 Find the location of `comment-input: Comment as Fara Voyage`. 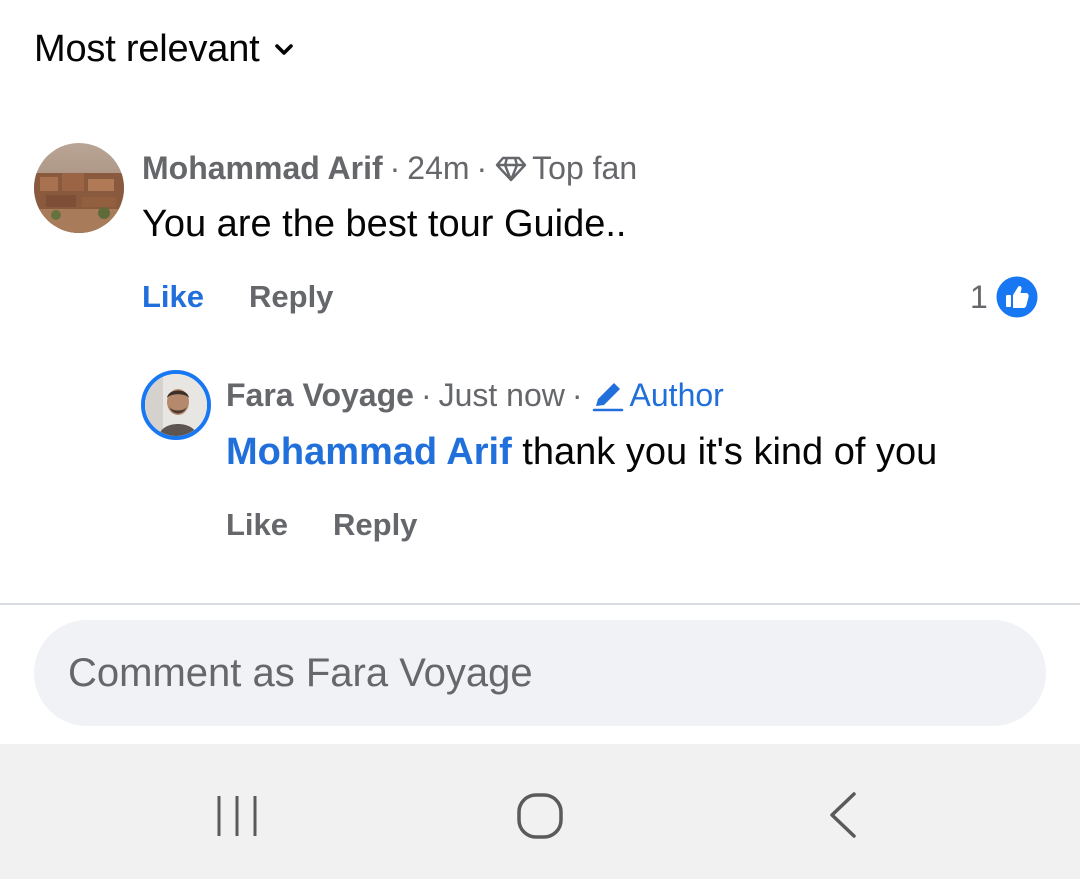

comment-input: Comment as Fara Voyage is located at coordinates (540, 673).